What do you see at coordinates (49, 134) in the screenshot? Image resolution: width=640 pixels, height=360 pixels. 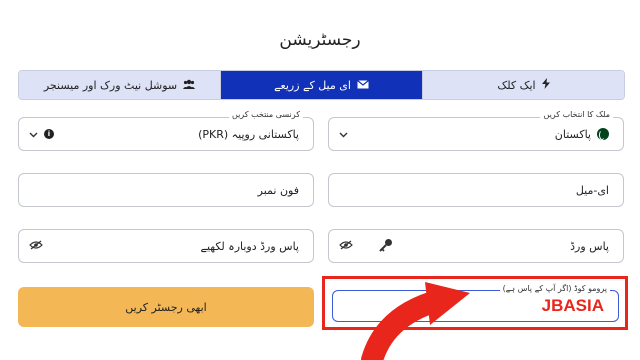 I see `info-icon: i` at bounding box center [49, 134].